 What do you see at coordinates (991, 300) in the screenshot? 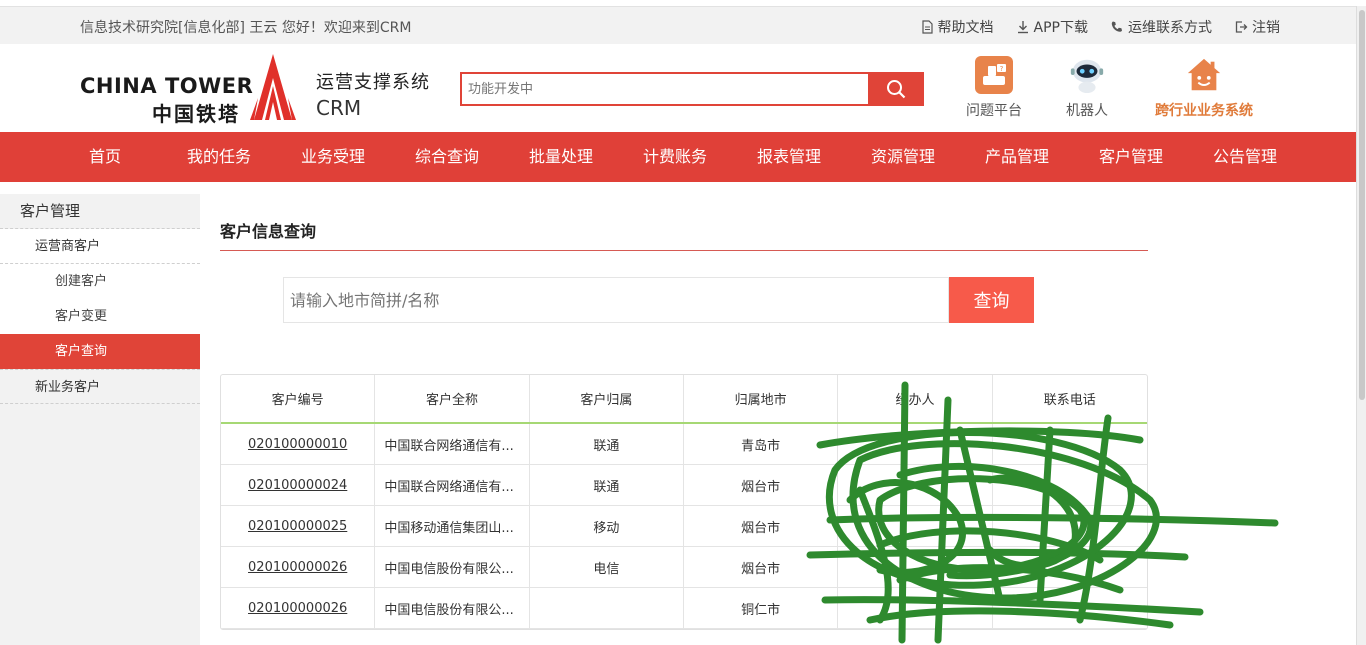
I see `query-button: 查询` at bounding box center [991, 300].